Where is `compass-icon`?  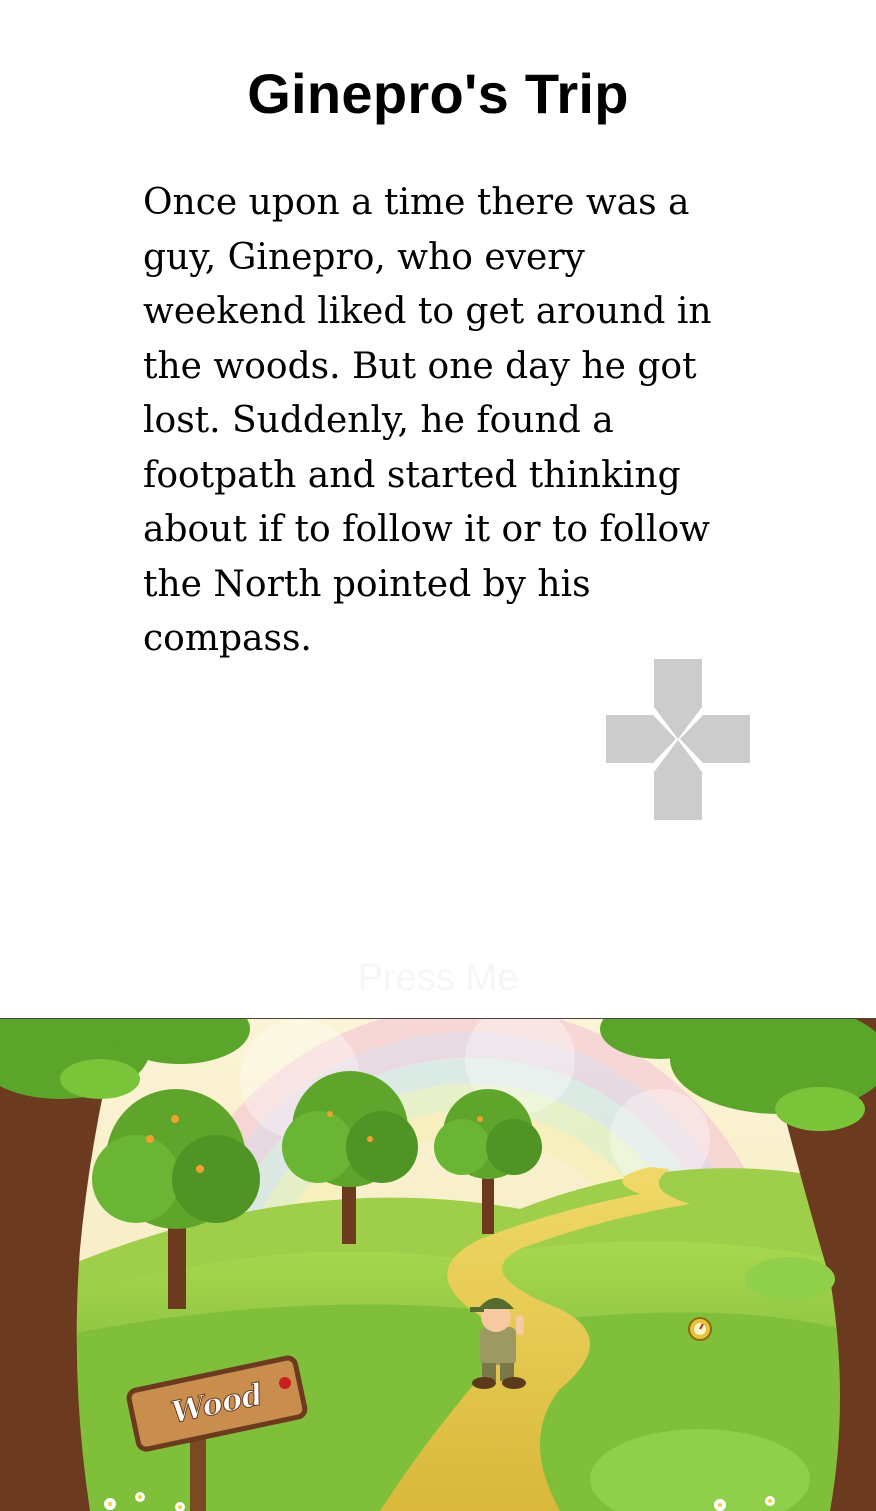 compass-icon is located at coordinates (700, 1329).